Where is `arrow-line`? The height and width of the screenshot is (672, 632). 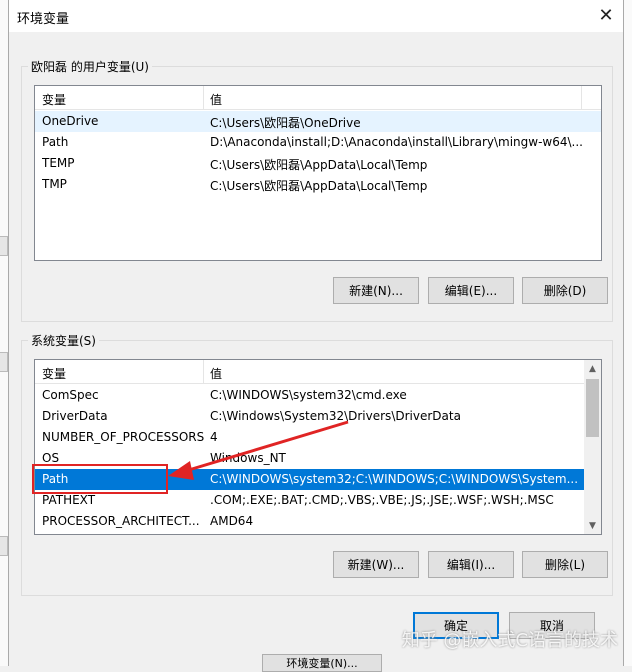 arrow-line is located at coordinates (265, 447).